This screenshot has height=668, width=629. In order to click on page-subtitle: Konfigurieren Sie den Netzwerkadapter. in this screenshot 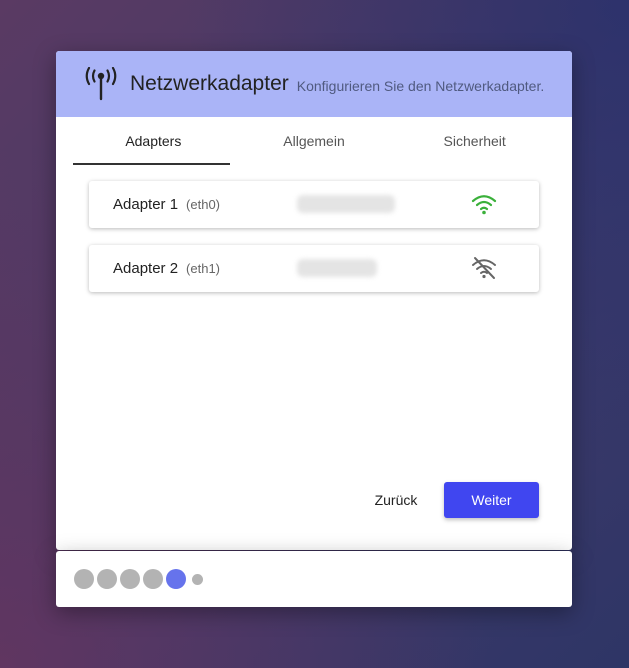, I will do `click(420, 86)`.